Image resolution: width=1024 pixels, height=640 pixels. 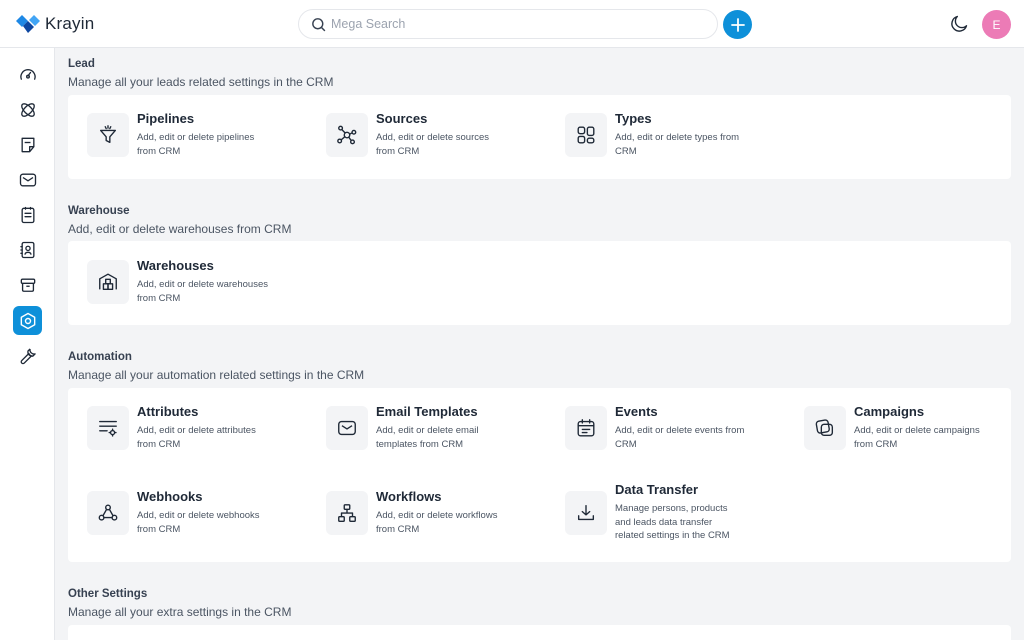 I want to click on logo-text: Krayin, so click(x=70, y=23).